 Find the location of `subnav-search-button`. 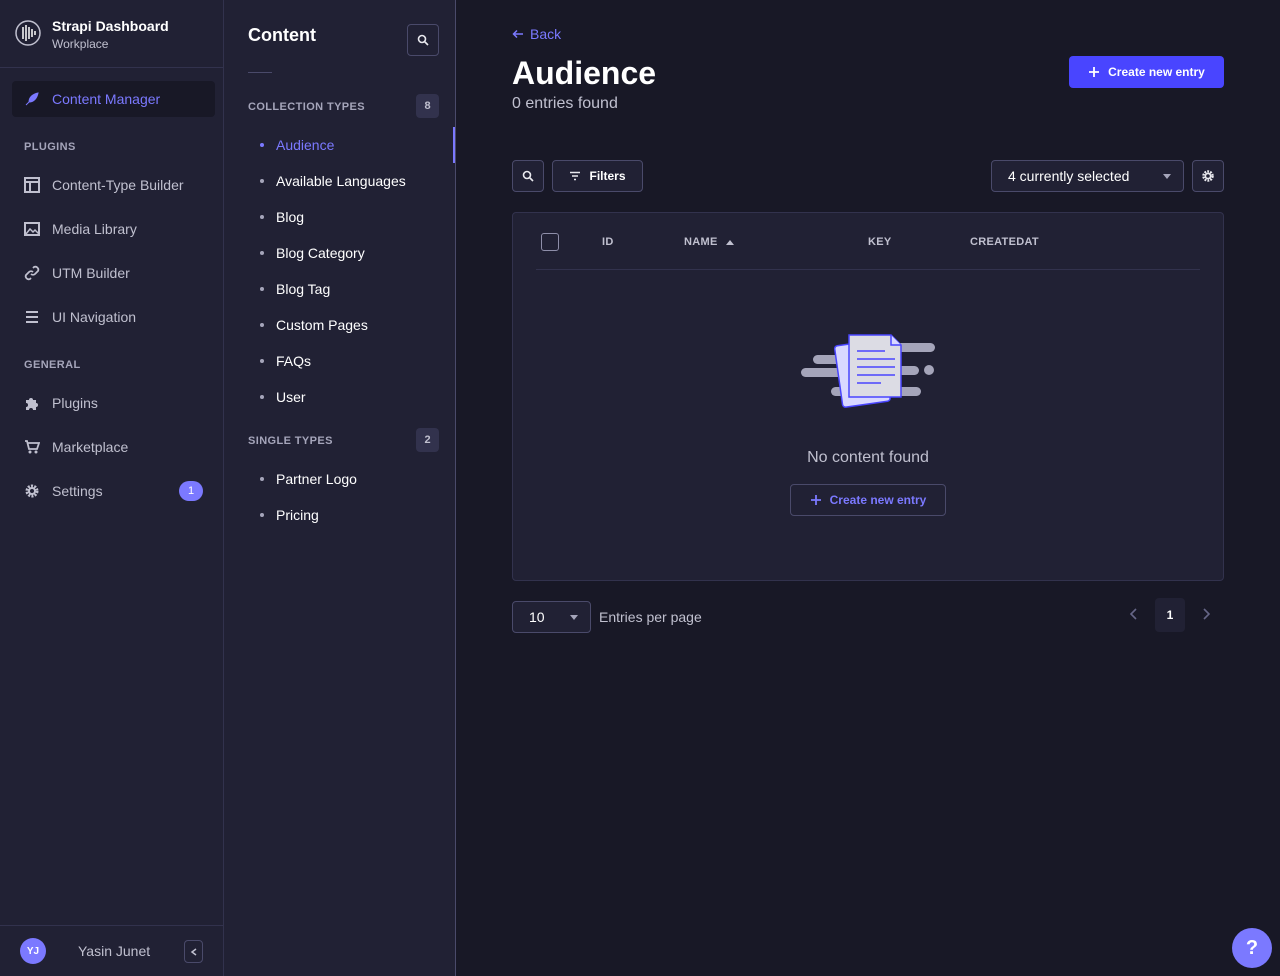

subnav-search-button is located at coordinates (423, 40).